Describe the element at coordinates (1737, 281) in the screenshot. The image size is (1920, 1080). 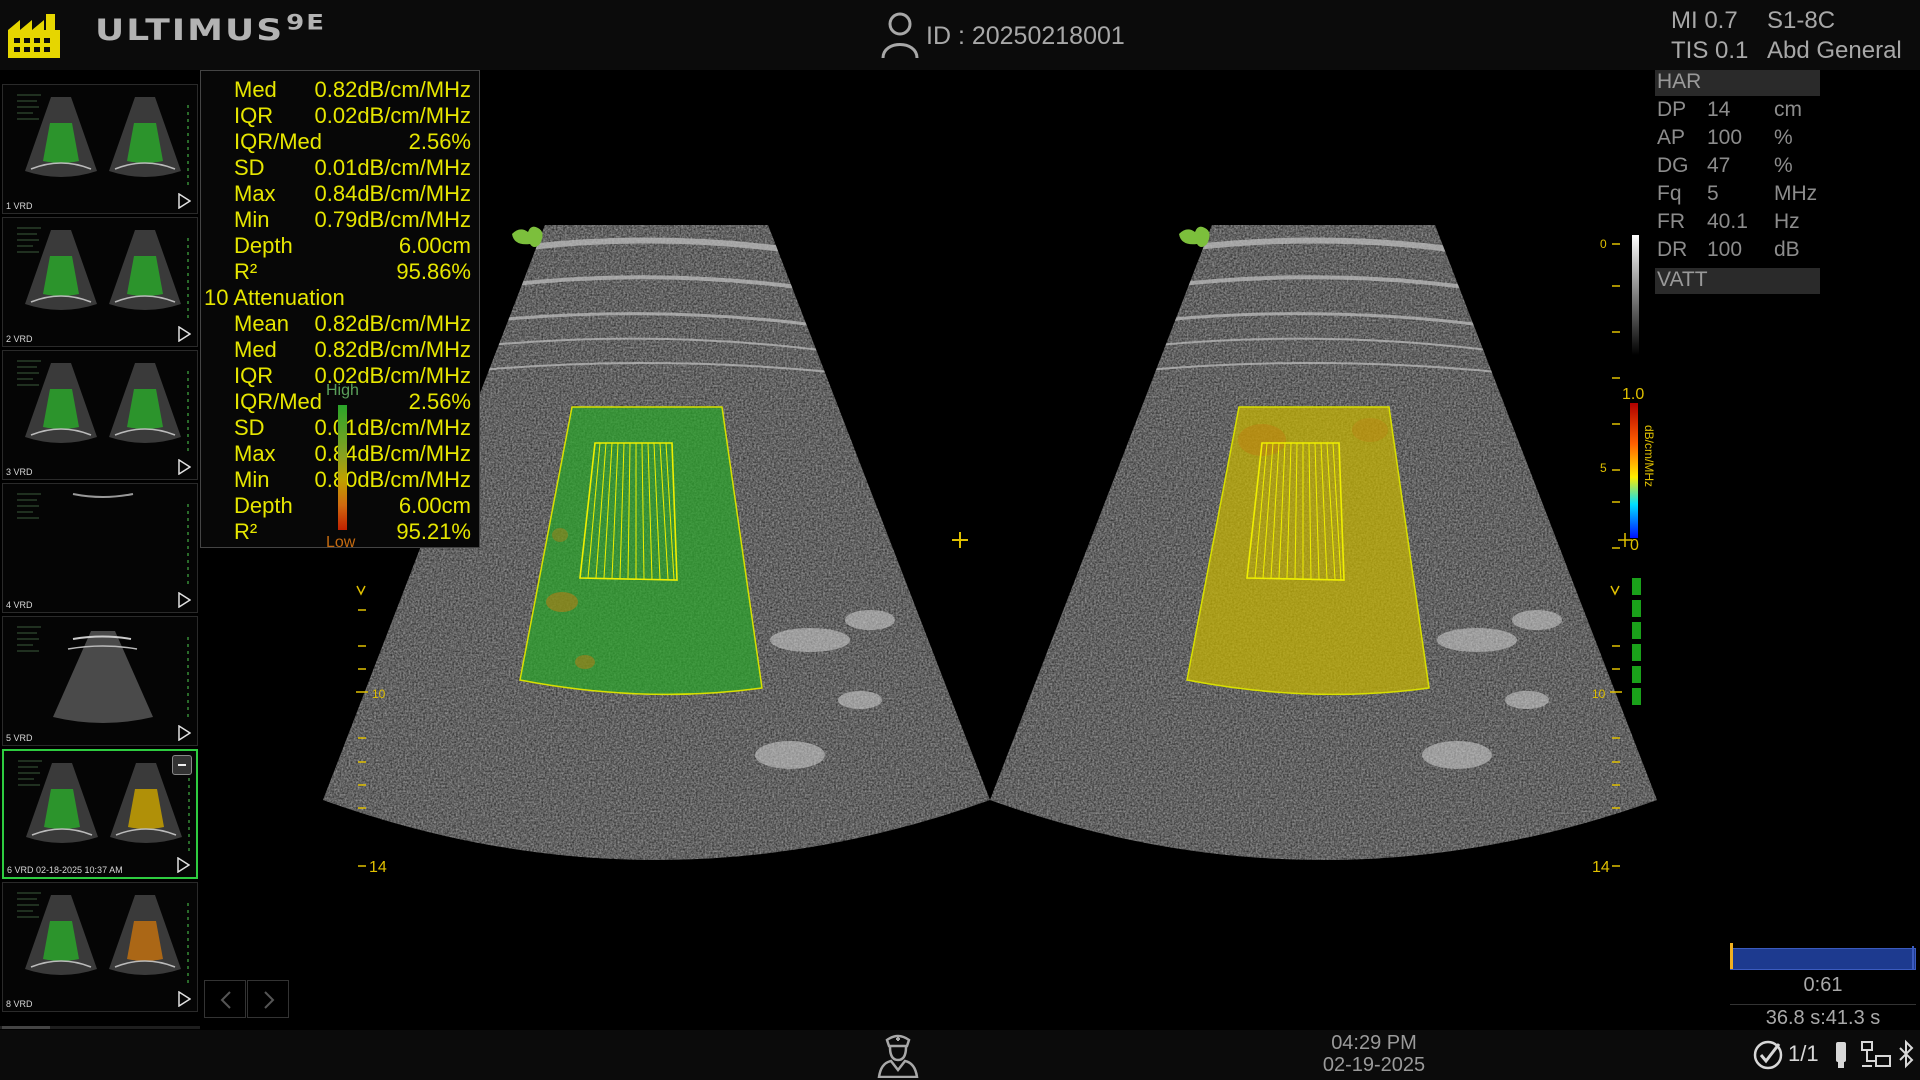
I see `vatt-mode-label: VATT` at that location.